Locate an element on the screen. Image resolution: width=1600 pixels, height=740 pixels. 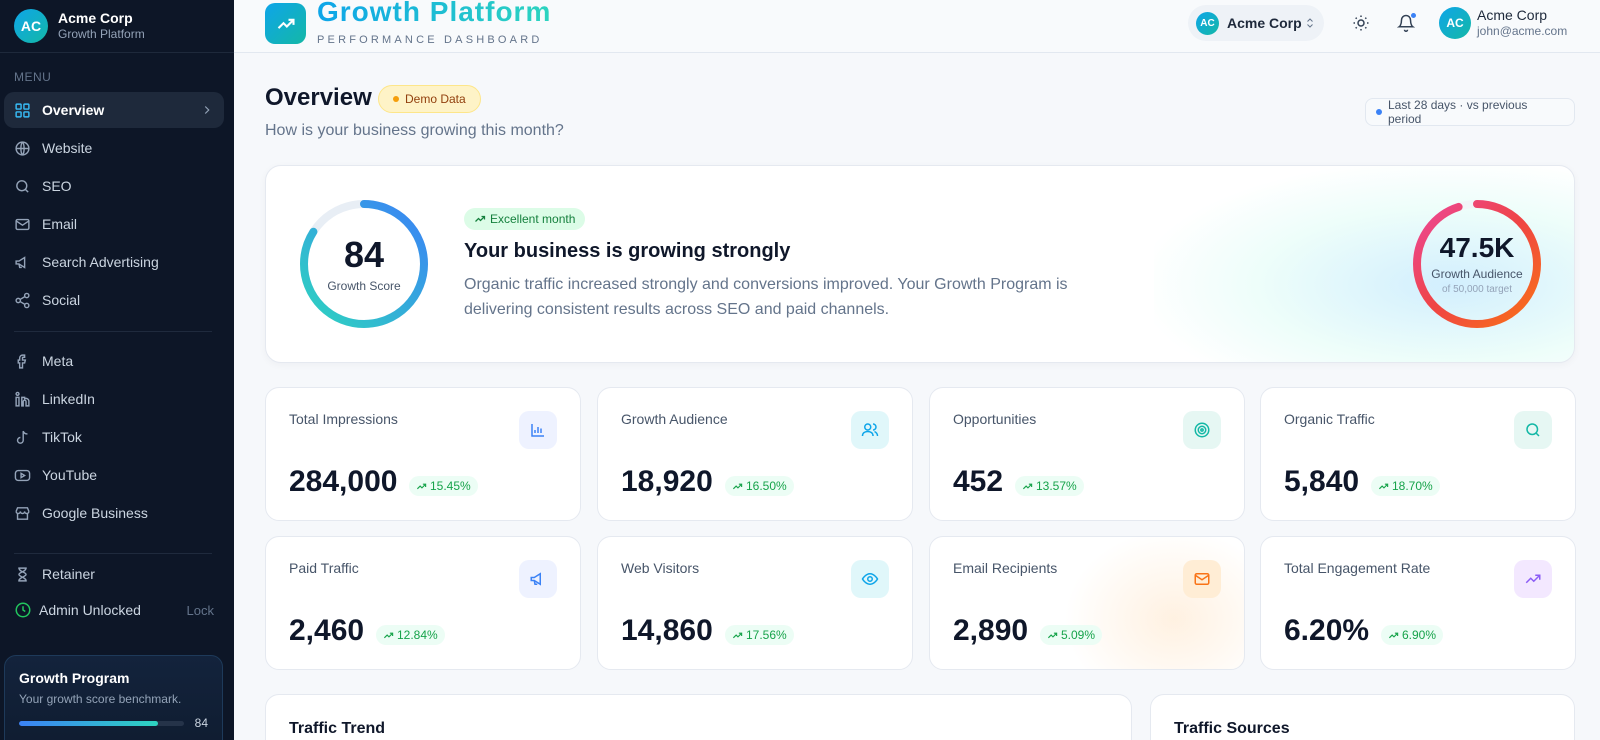
metric-delta: 12.84% is located at coordinates (410, 635).